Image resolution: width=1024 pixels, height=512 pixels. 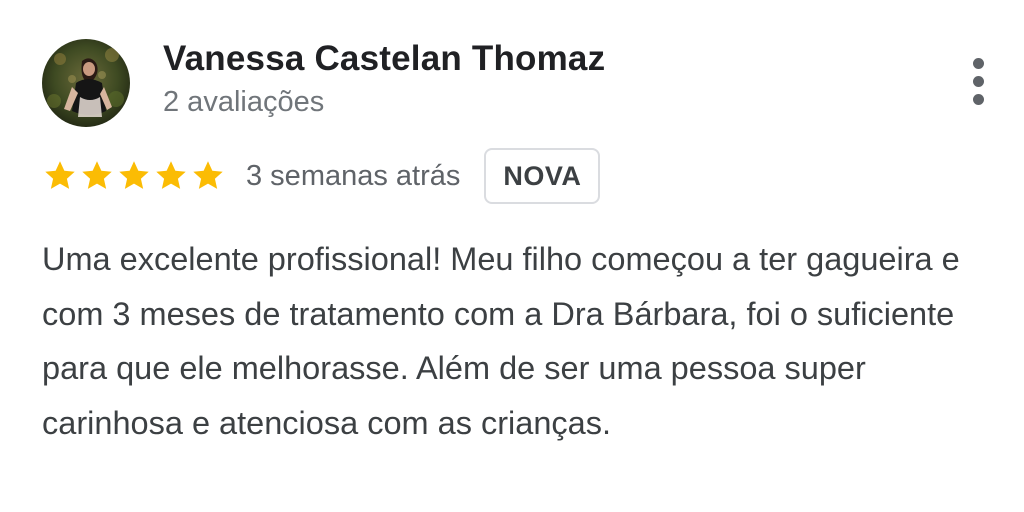 I want to click on rating-row: 3 semanas atrás NOVA, so click(x=321, y=176).